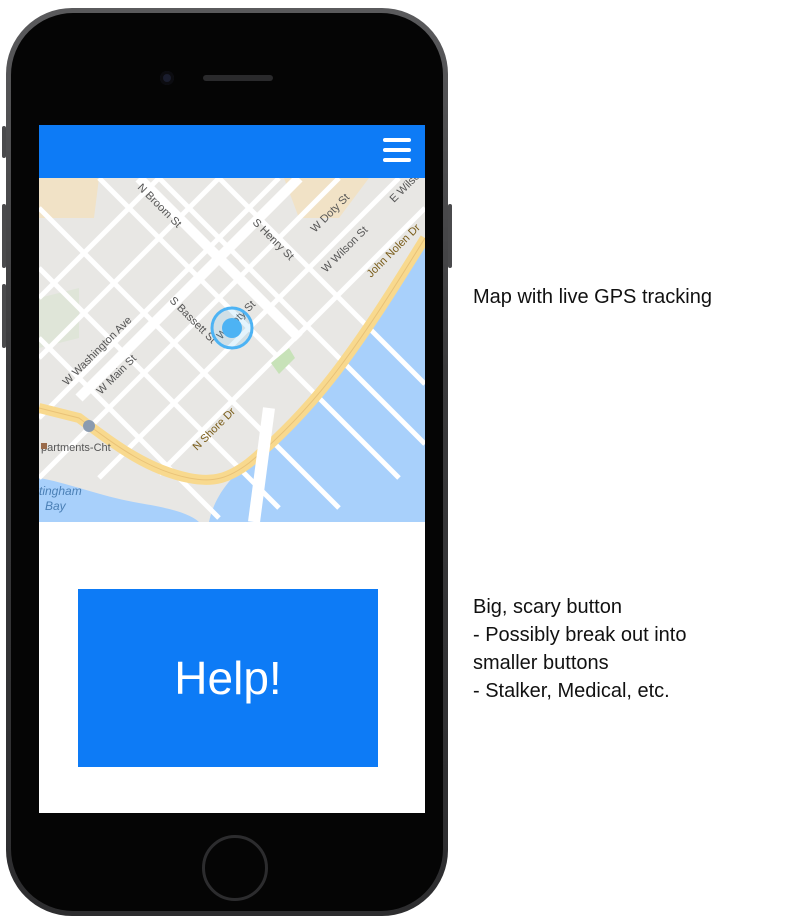 This screenshot has width=797, height=920. I want to click on place-label: tingham, so click(60, 491).